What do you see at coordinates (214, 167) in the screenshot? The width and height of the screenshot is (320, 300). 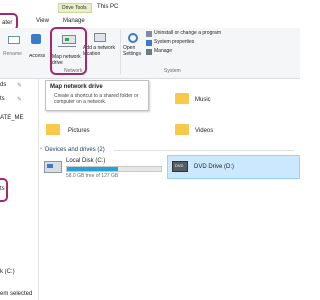 I see `drive-name: DVD Drive (D:)` at bounding box center [214, 167].